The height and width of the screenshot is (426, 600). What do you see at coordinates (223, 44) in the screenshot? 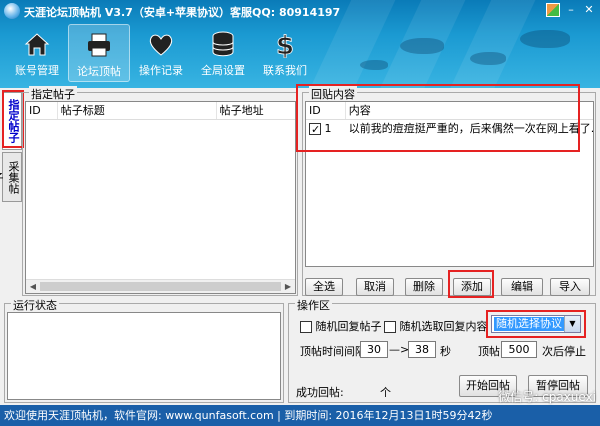
I see `database-icon` at bounding box center [223, 44].